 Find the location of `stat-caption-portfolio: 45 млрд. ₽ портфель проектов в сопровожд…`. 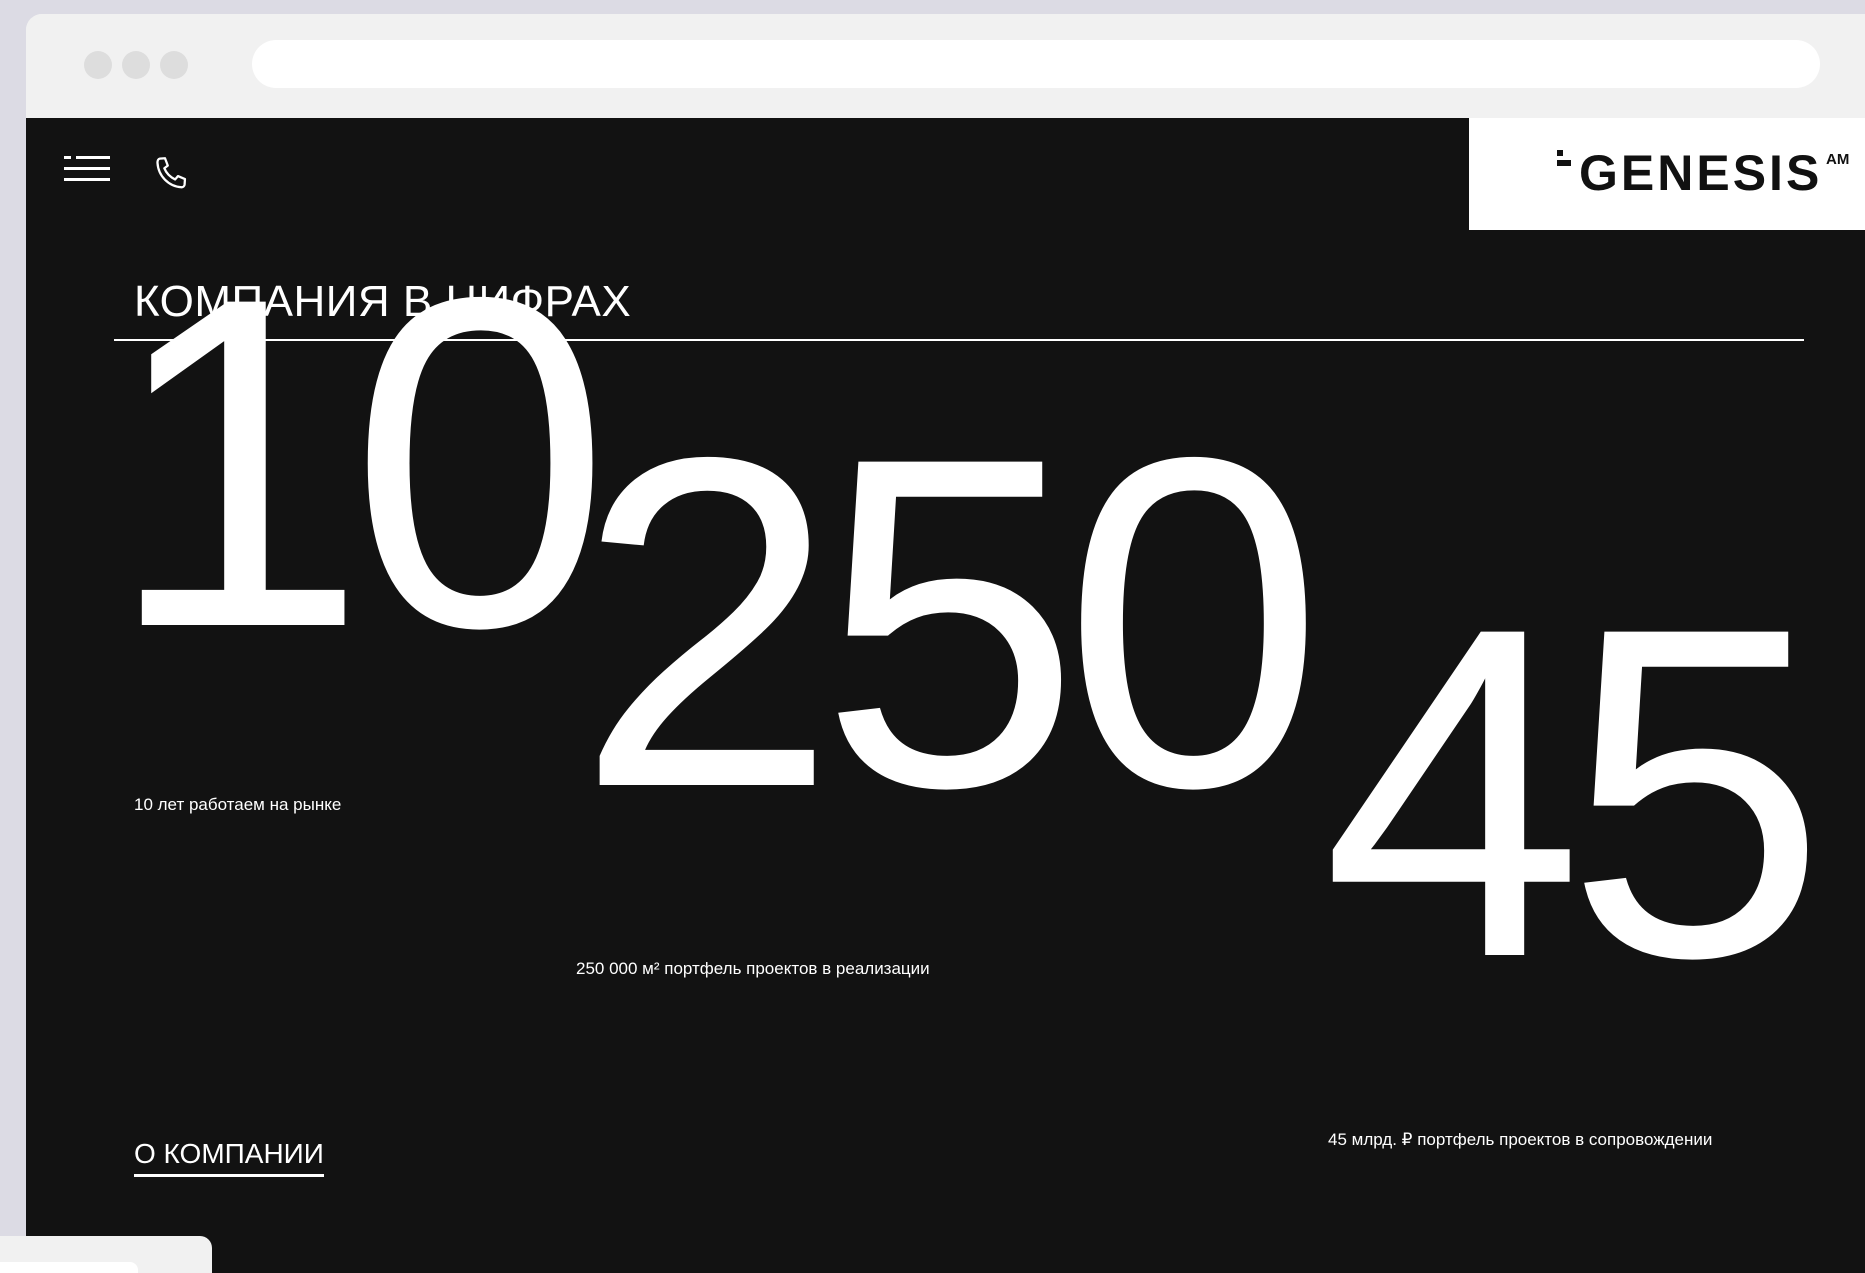

stat-caption-portfolio: 45 млрд. ₽ портфель проектов в сопровожд… is located at coordinates (1520, 1139).